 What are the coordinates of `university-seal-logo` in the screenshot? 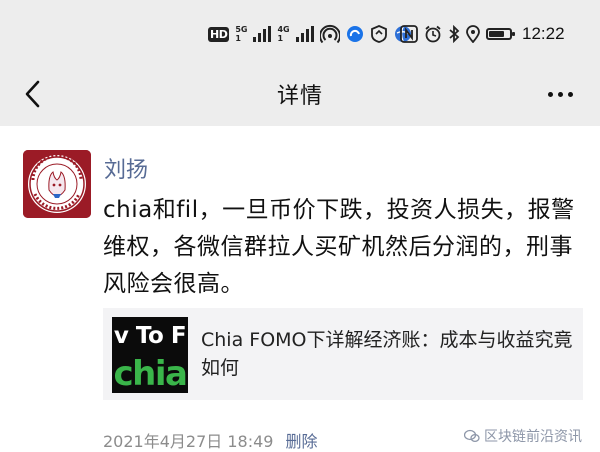 It's located at (57, 184).